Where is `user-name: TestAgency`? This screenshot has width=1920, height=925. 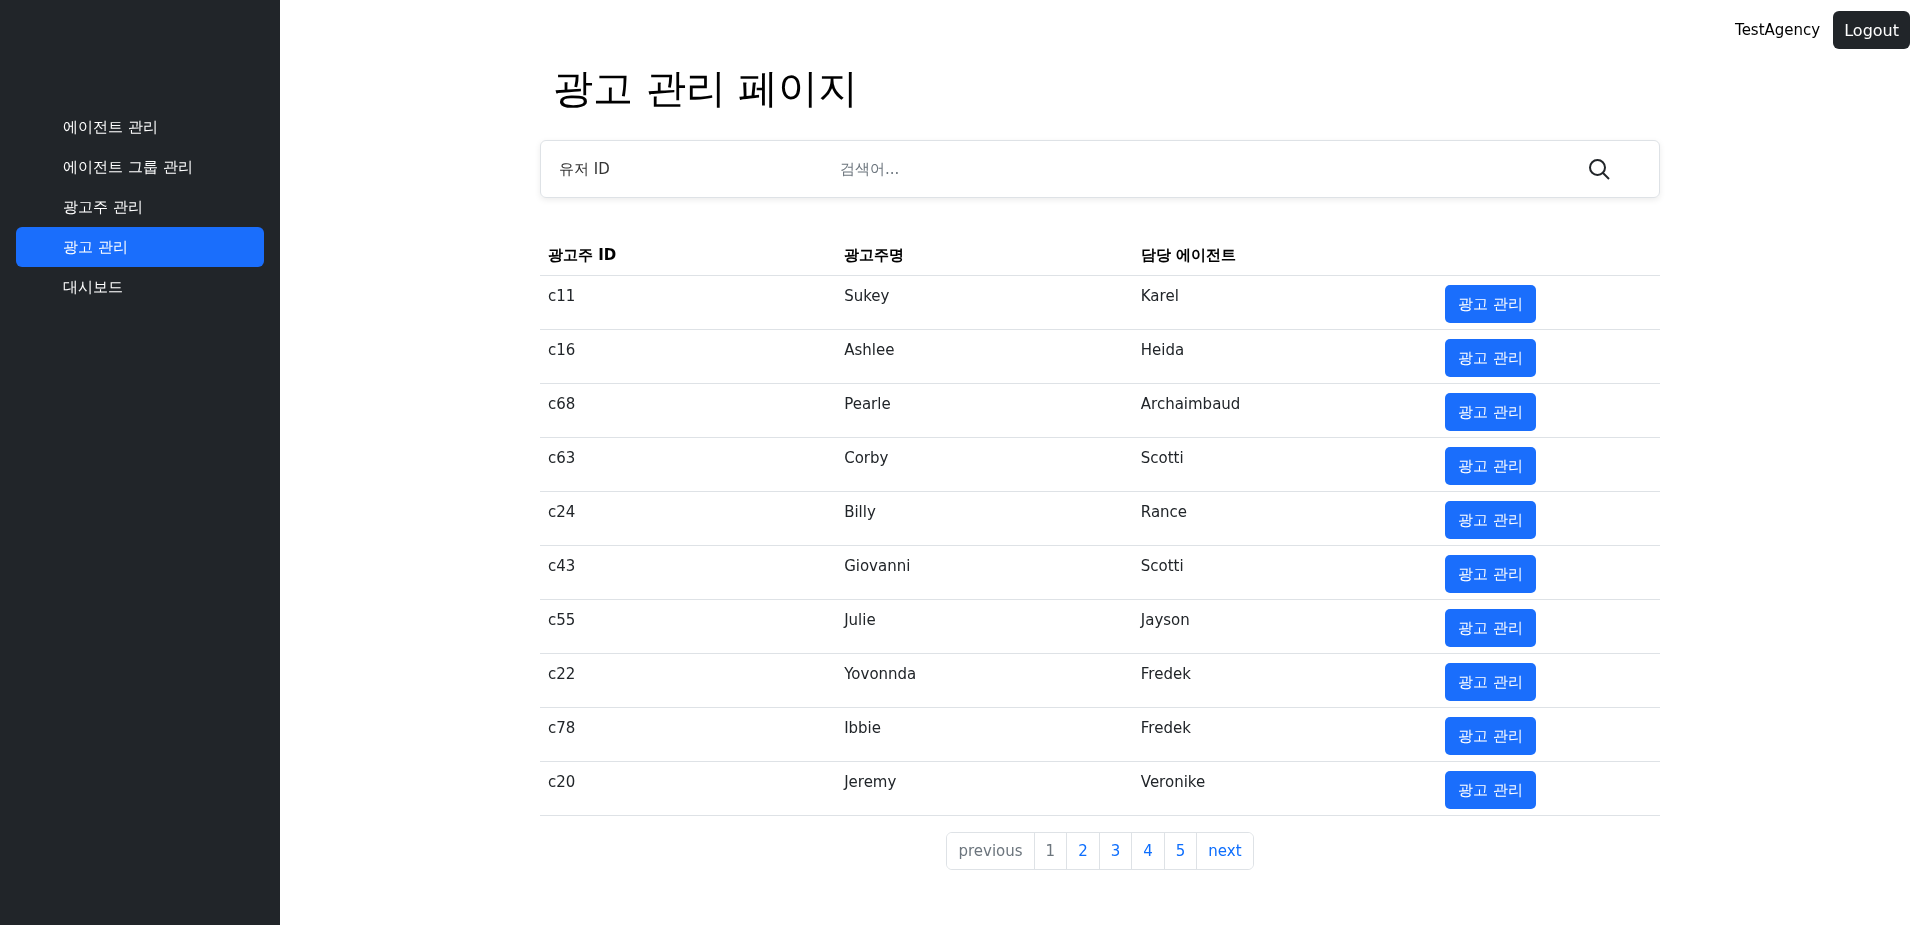
user-name: TestAgency is located at coordinates (1778, 30).